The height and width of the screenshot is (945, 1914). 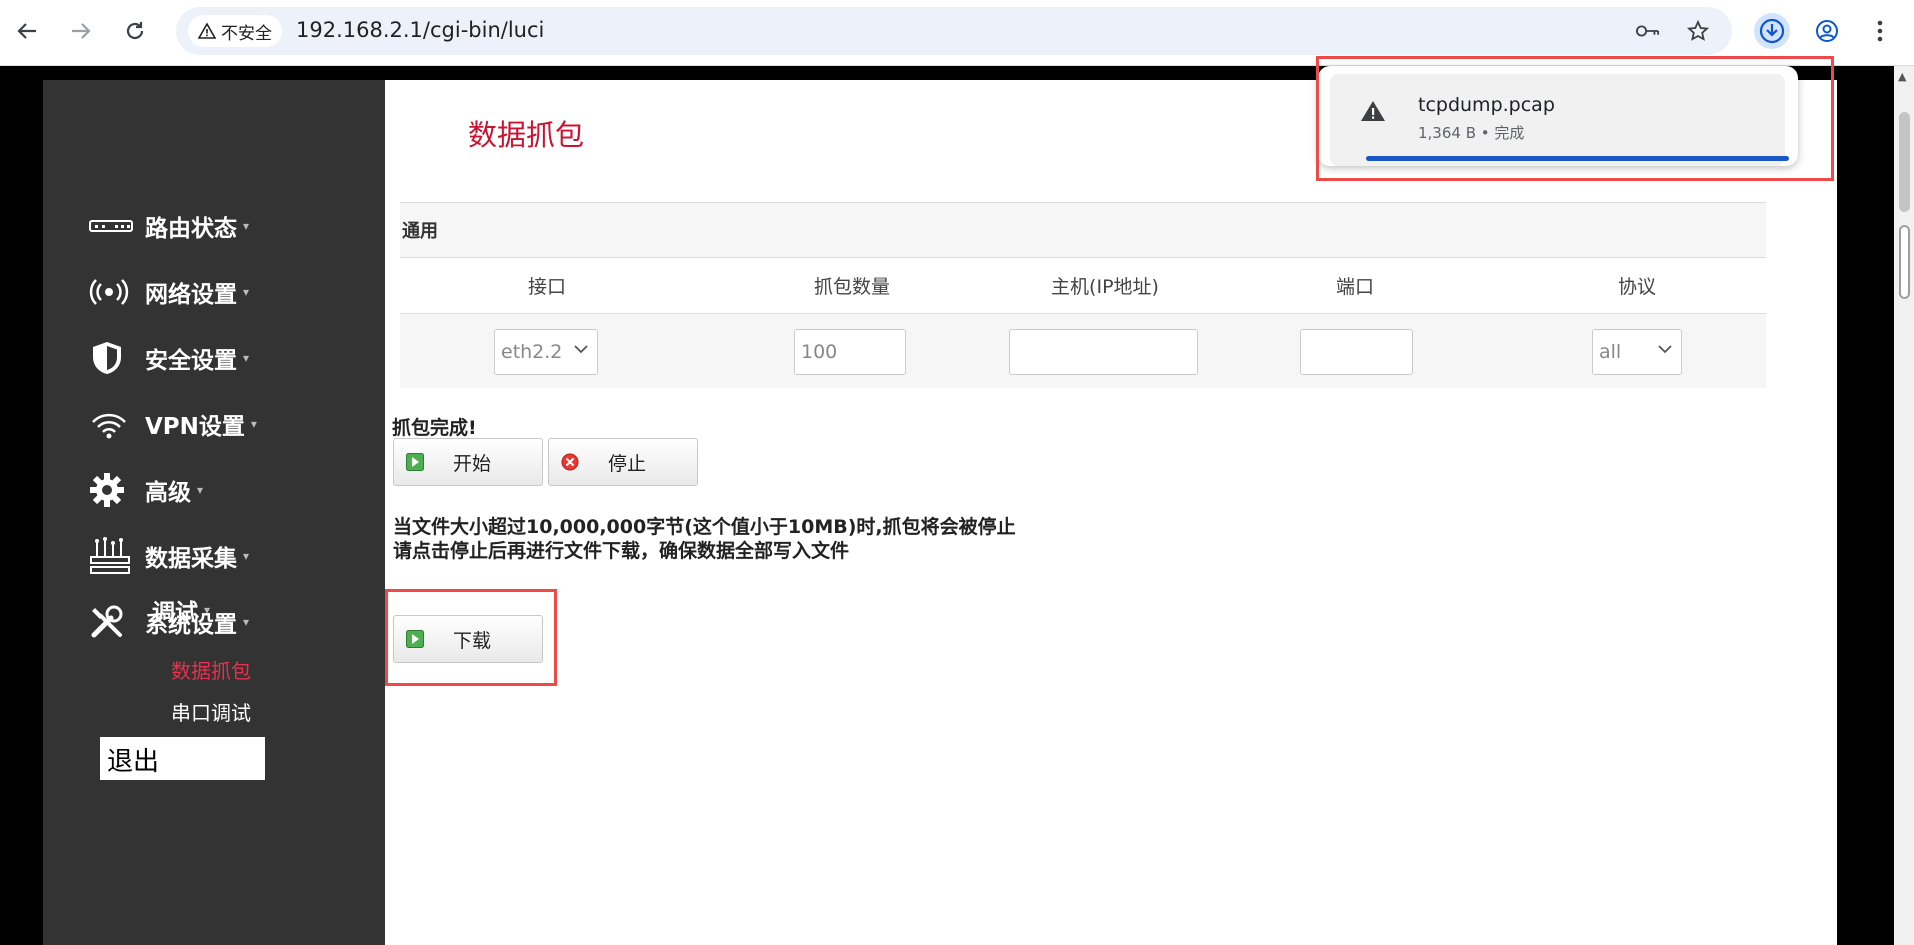 What do you see at coordinates (182, 758) in the screenshot?
I see `logout-button: 退出` at bounding box center [182, 758].